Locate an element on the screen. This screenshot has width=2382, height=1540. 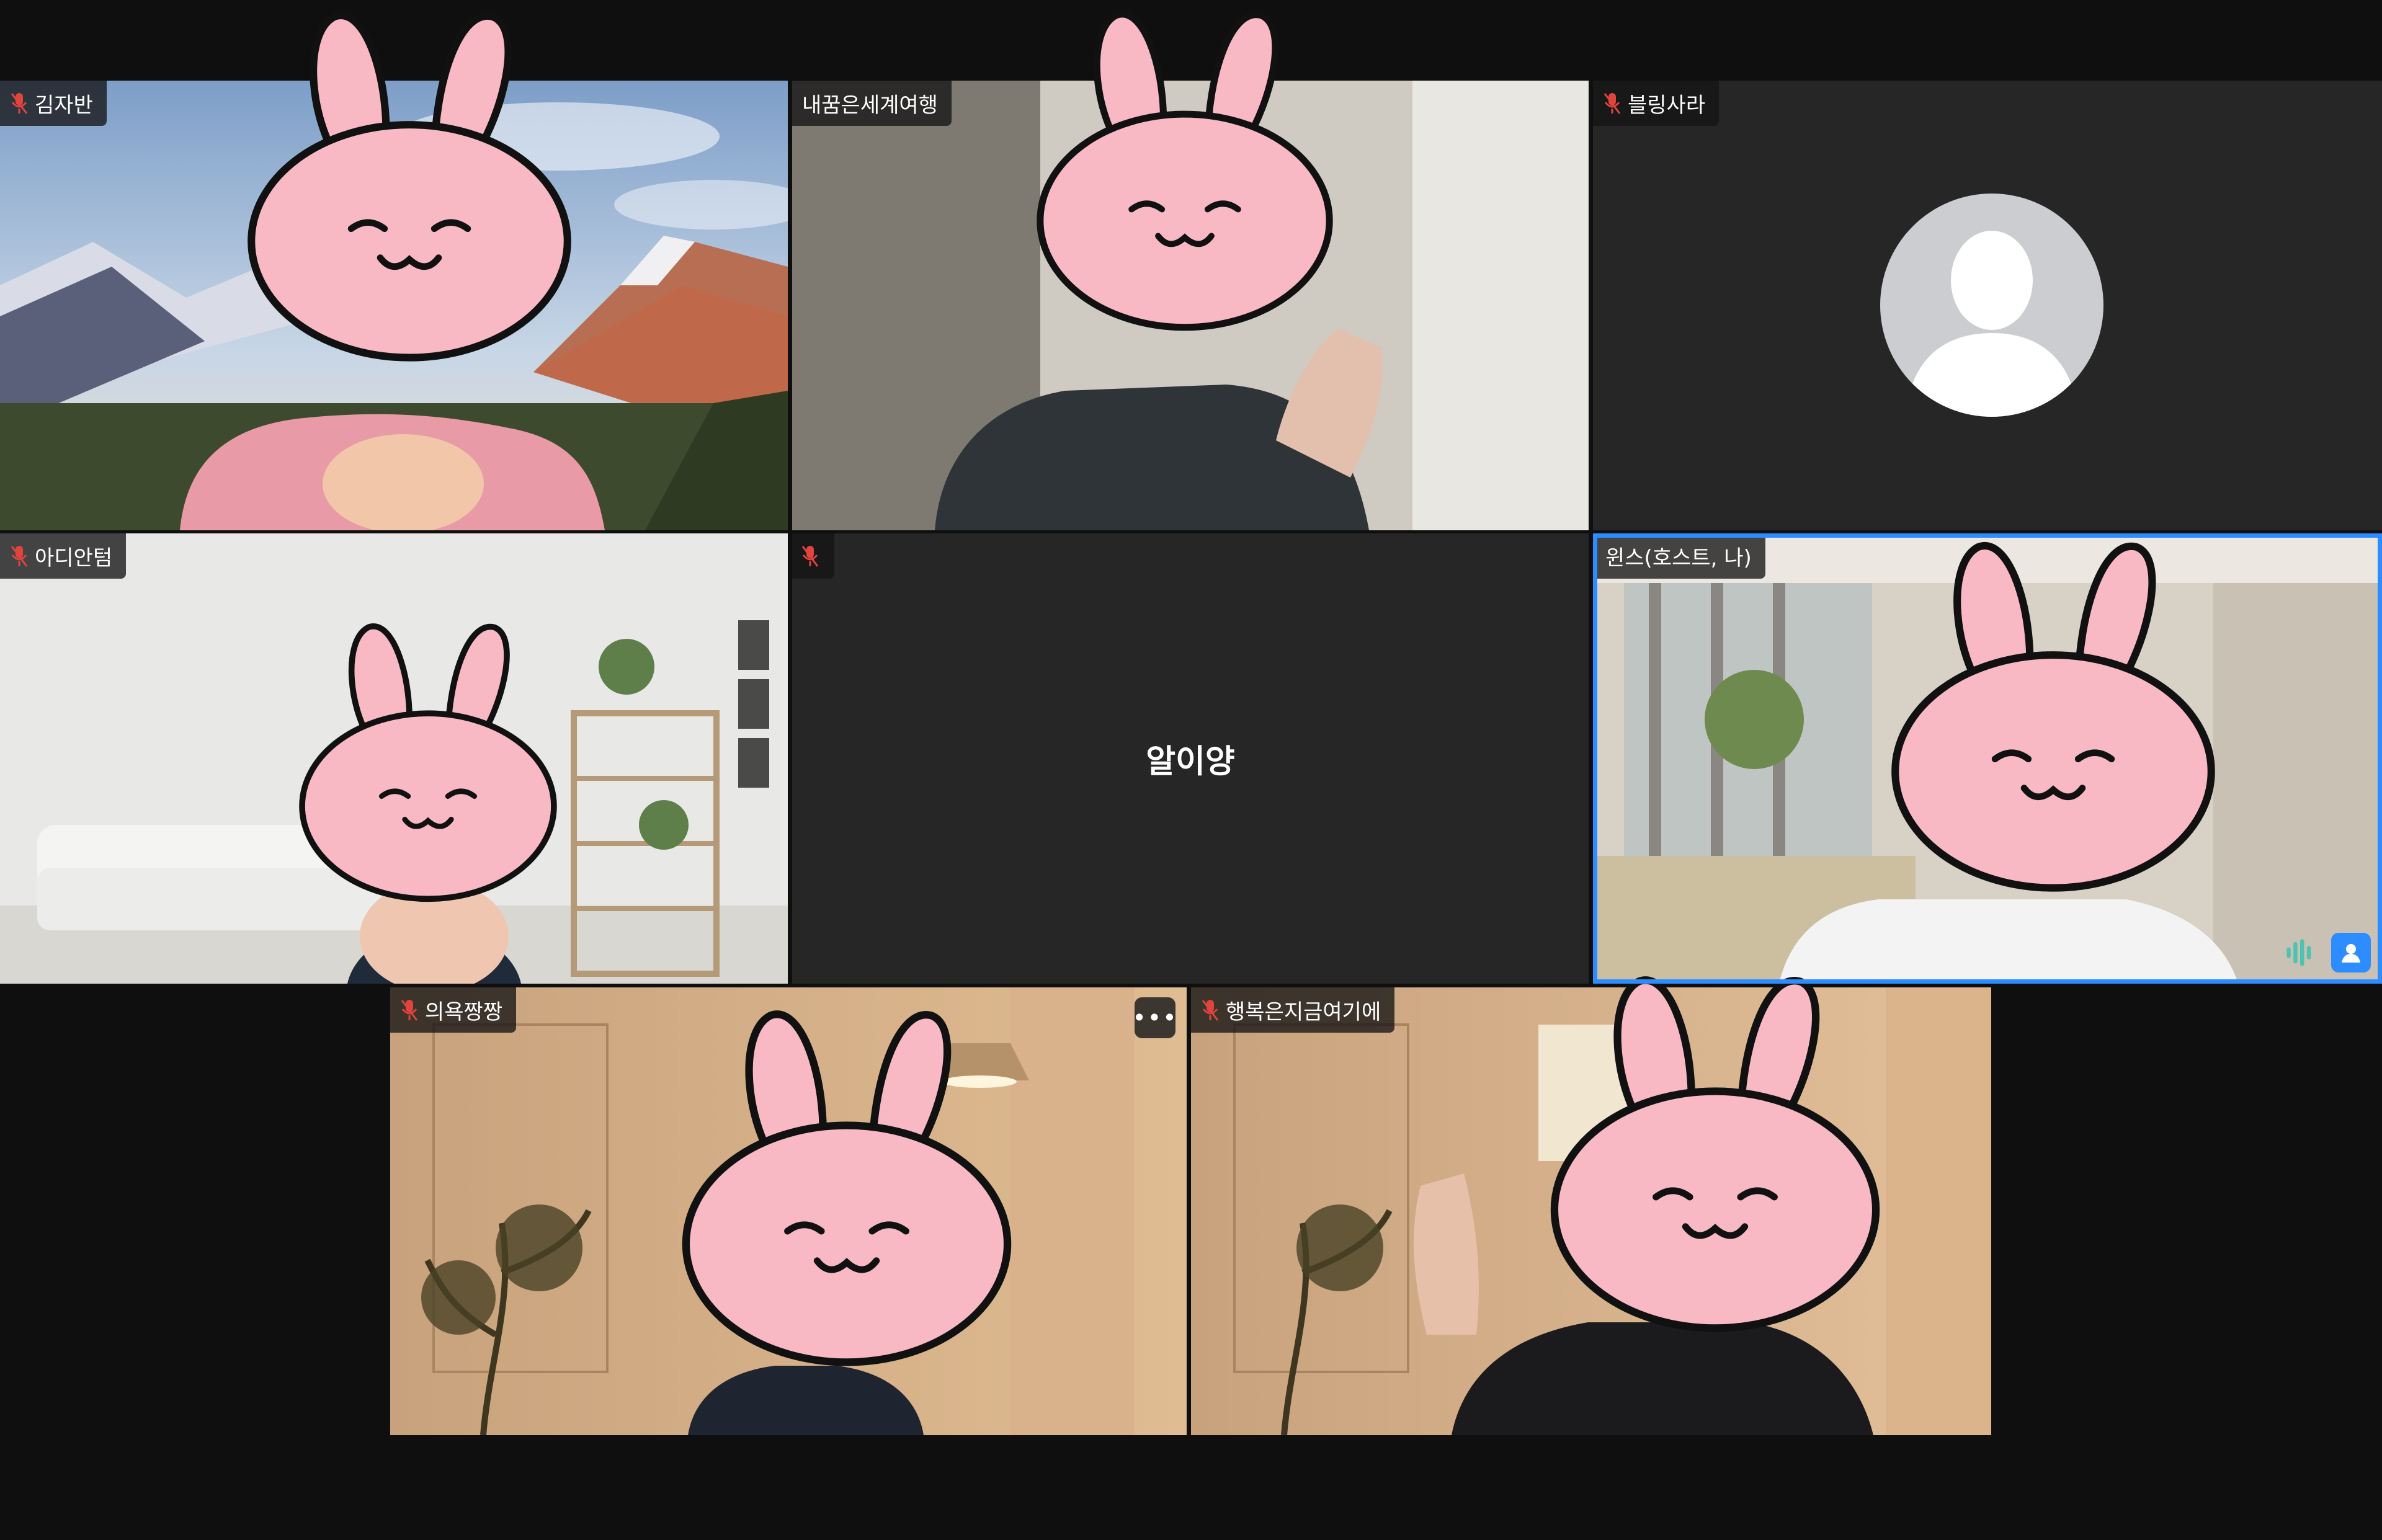
video-tile-8: 행복은지금여기에 is located at coordinates (1591, 1211).